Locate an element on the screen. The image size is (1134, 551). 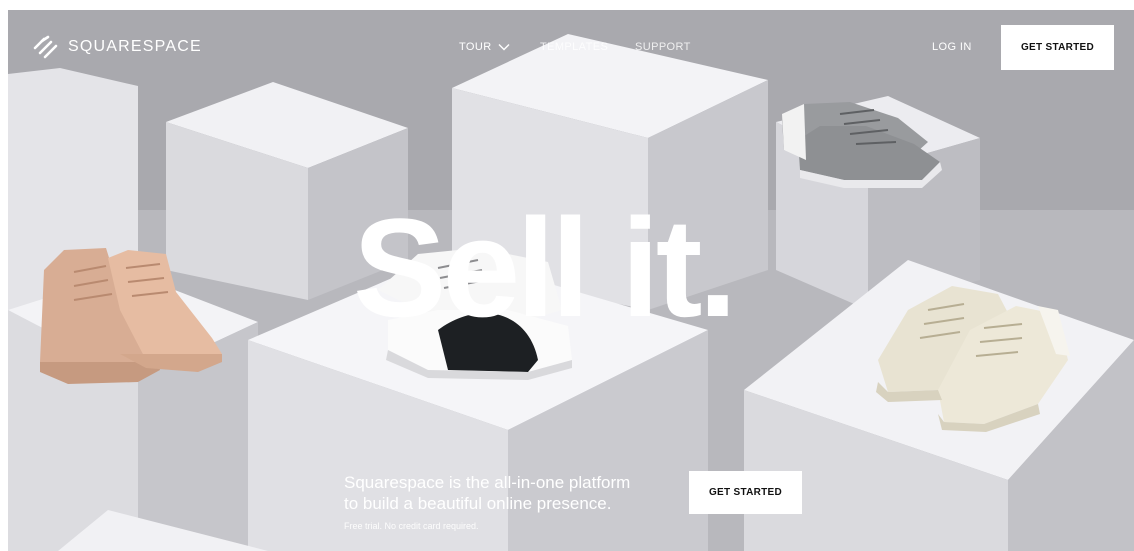
nav-tour: TOUR is located at coordinates (484, 47).